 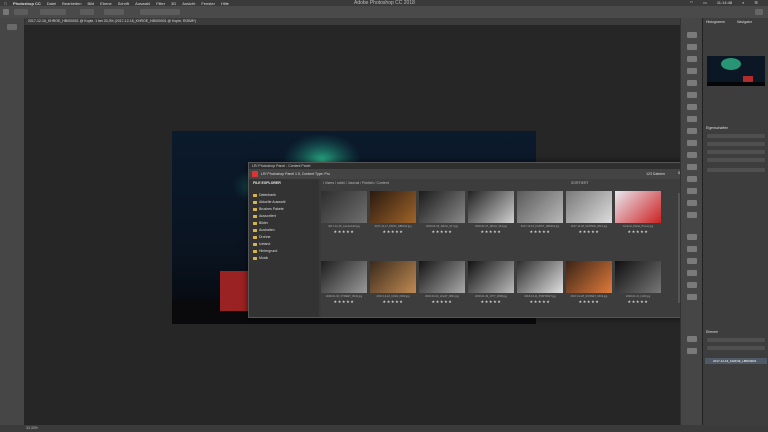 What do you see at coordinates (160, 3) in the screenshot?
I see `menu-item-filter: Filter` at bounding box center [160, 3].